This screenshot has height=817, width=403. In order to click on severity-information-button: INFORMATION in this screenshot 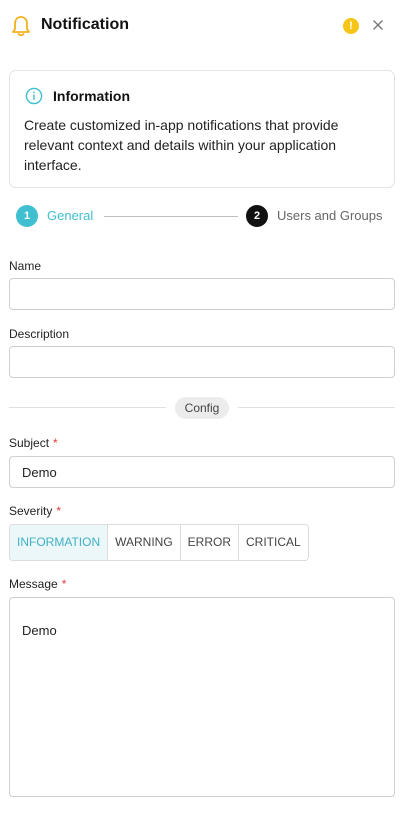, I will do `click(59, 542)`.